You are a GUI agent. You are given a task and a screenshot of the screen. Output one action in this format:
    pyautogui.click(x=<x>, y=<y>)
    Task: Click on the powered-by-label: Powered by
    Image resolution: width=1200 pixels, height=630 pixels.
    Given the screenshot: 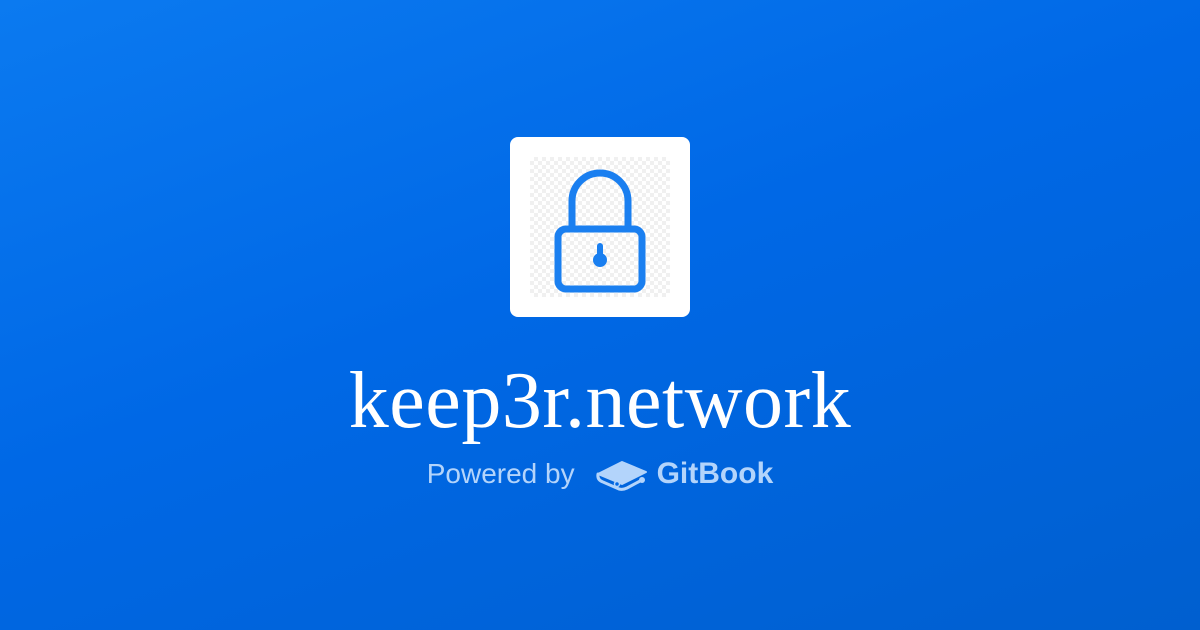 What is the action you would take?
    pyautogui.click(x=500, y=473)
    